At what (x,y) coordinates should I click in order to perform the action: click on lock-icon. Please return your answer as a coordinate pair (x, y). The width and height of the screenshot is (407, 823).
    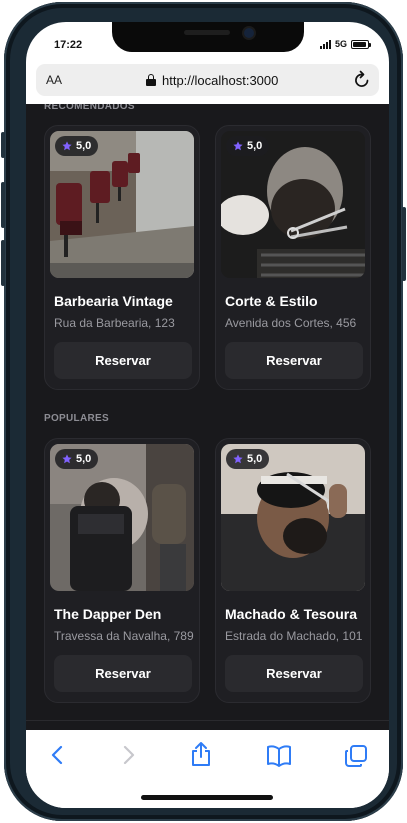
    Looking at the image, I should click on (151, 80).